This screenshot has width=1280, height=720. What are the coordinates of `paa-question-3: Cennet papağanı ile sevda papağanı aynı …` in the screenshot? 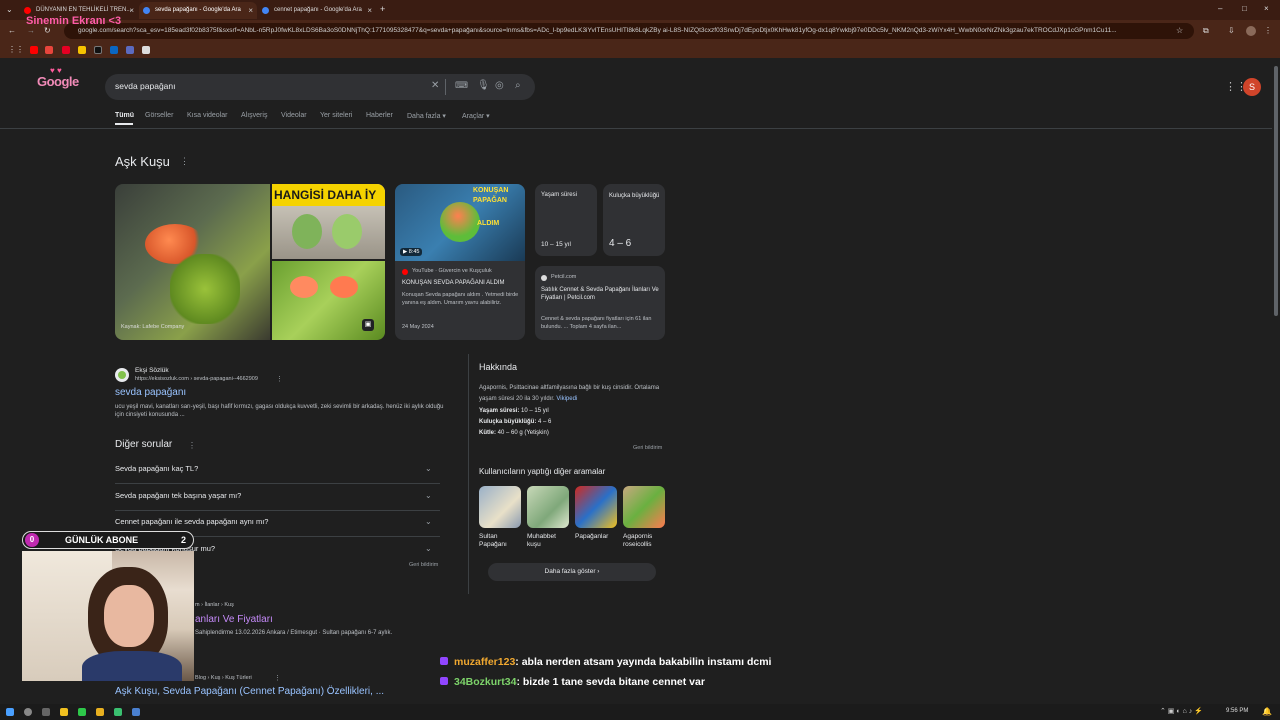 It's located at (191, 521).